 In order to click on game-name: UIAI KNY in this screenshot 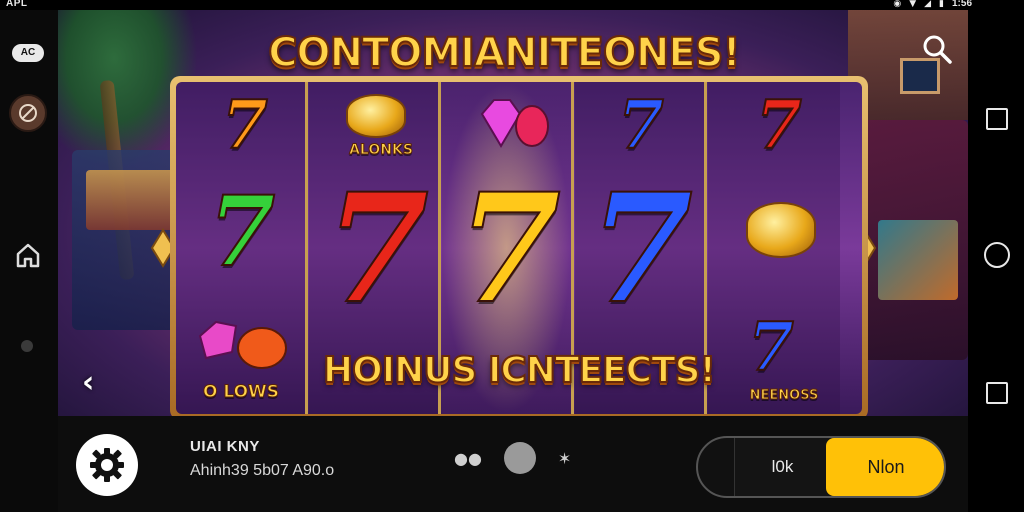, I will do `click(225, 446)`.